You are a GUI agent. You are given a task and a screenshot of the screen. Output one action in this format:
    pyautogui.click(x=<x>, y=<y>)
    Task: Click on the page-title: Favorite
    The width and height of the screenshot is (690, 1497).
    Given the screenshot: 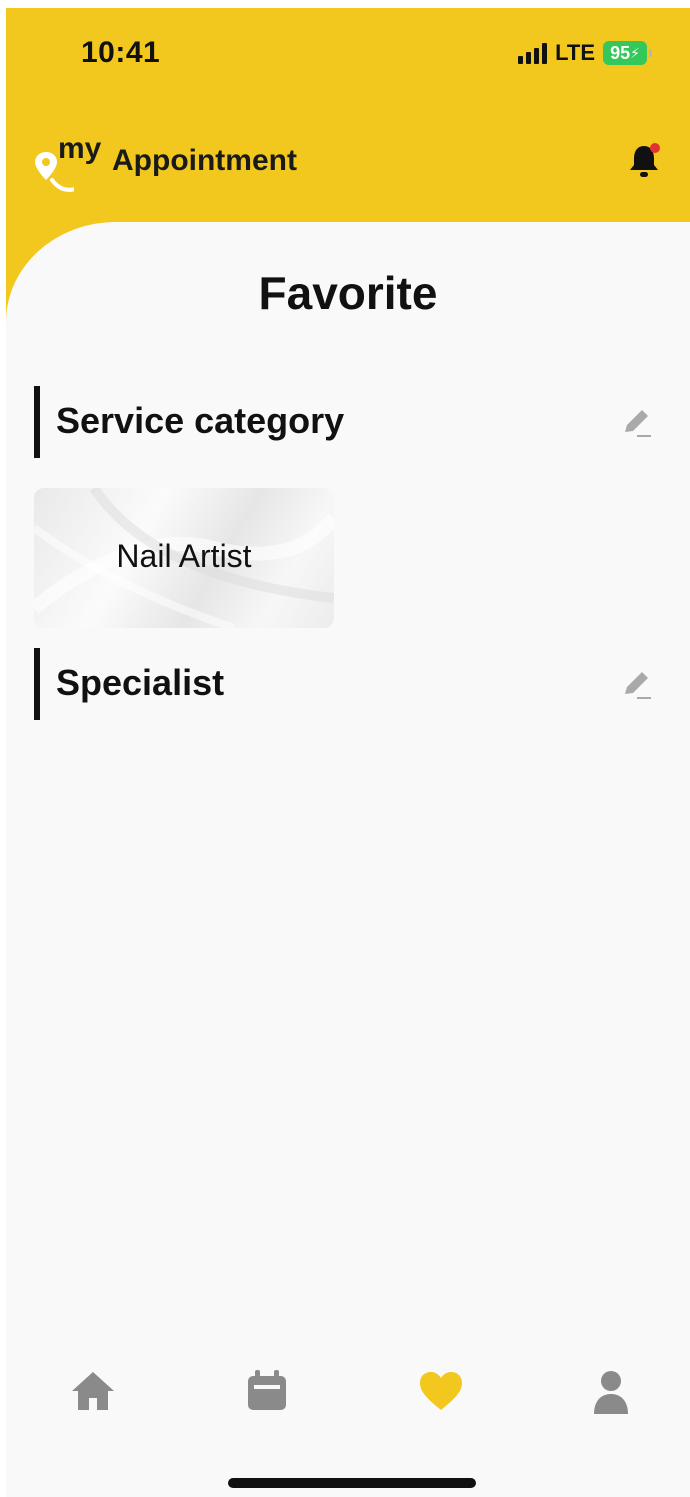 What is the action you would take?
    pyautogui.click(x=348, y=293)
    